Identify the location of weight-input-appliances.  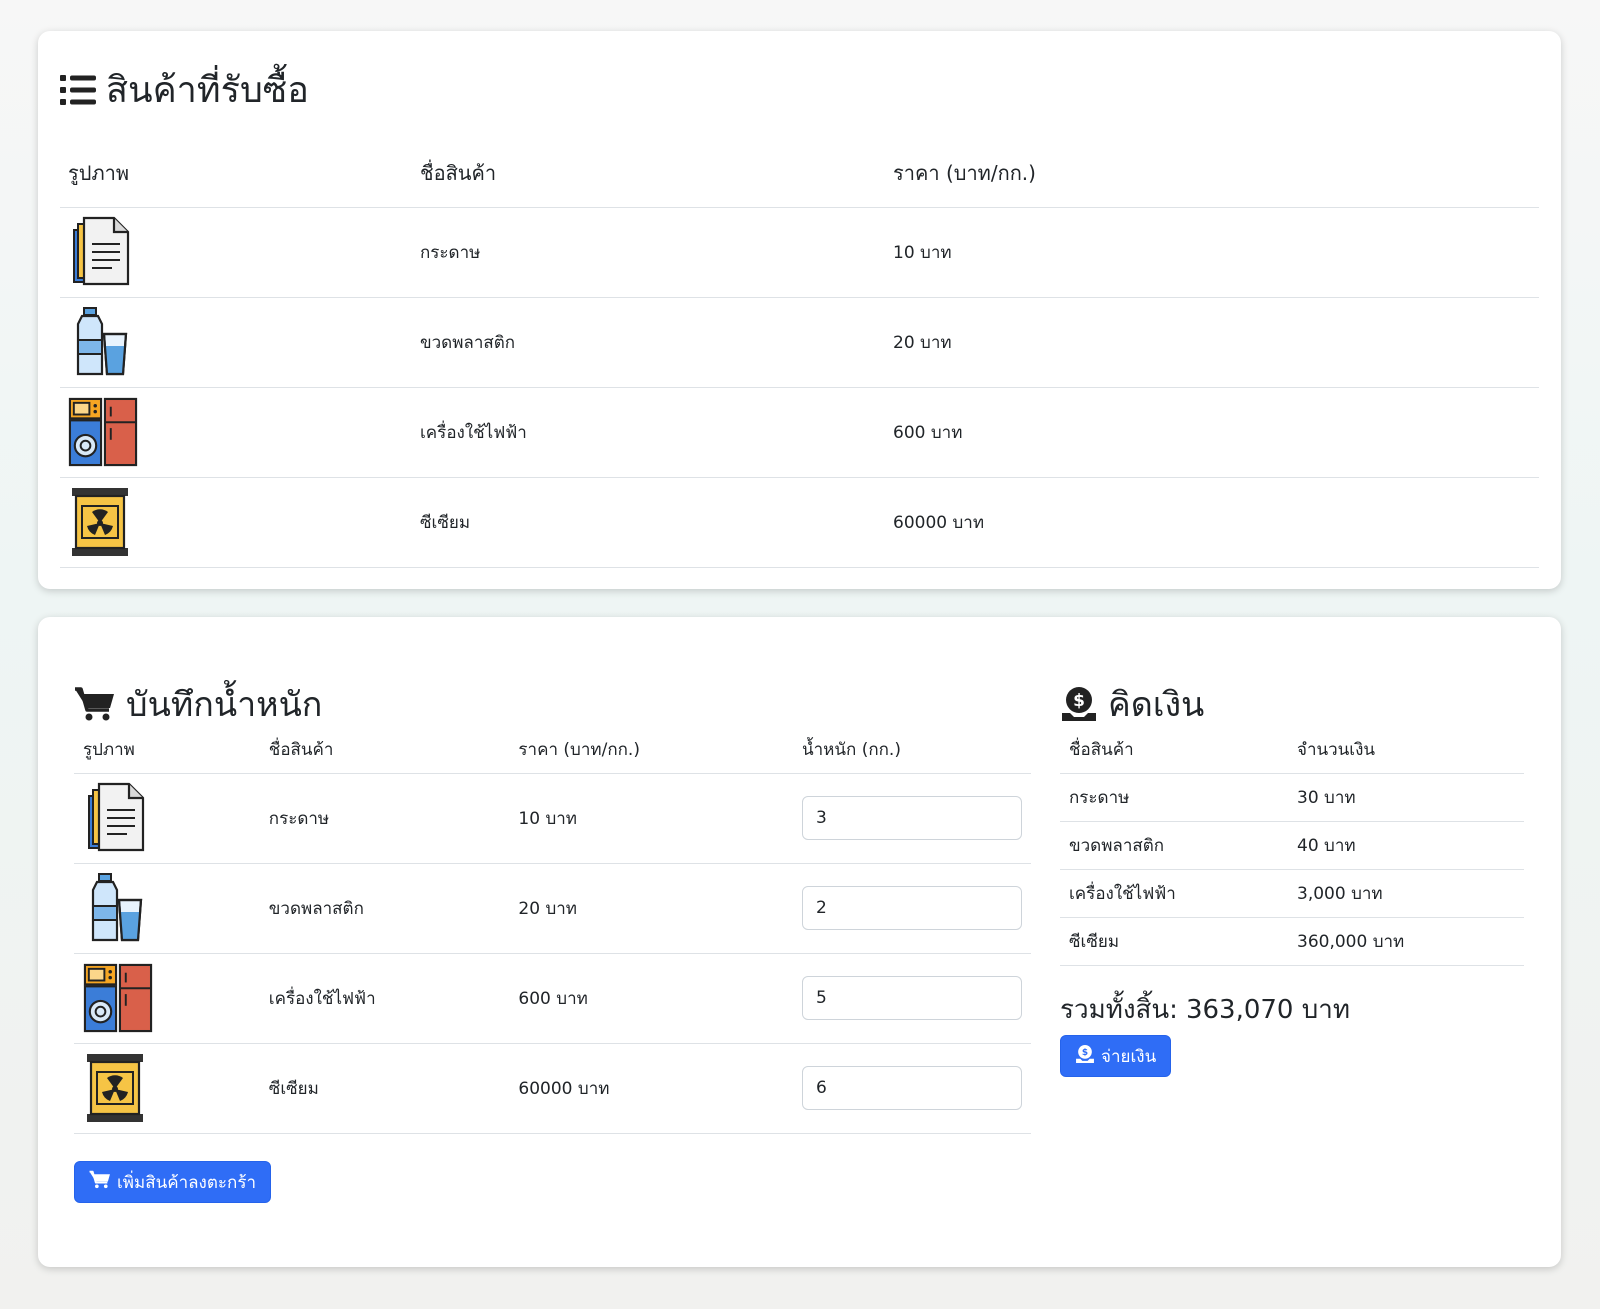
(912, 998).